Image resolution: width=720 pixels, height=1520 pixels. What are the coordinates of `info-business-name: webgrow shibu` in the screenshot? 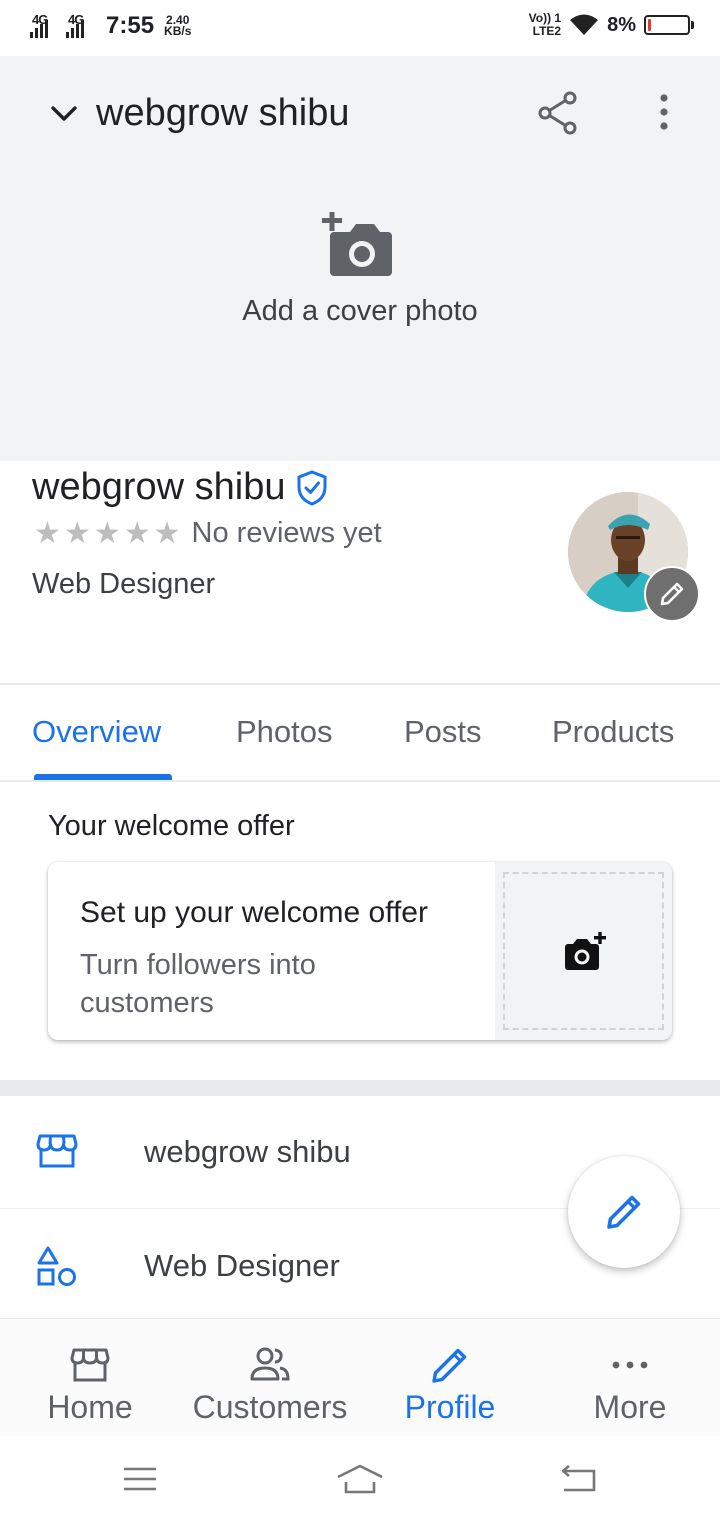 It's located at (247, 1151).